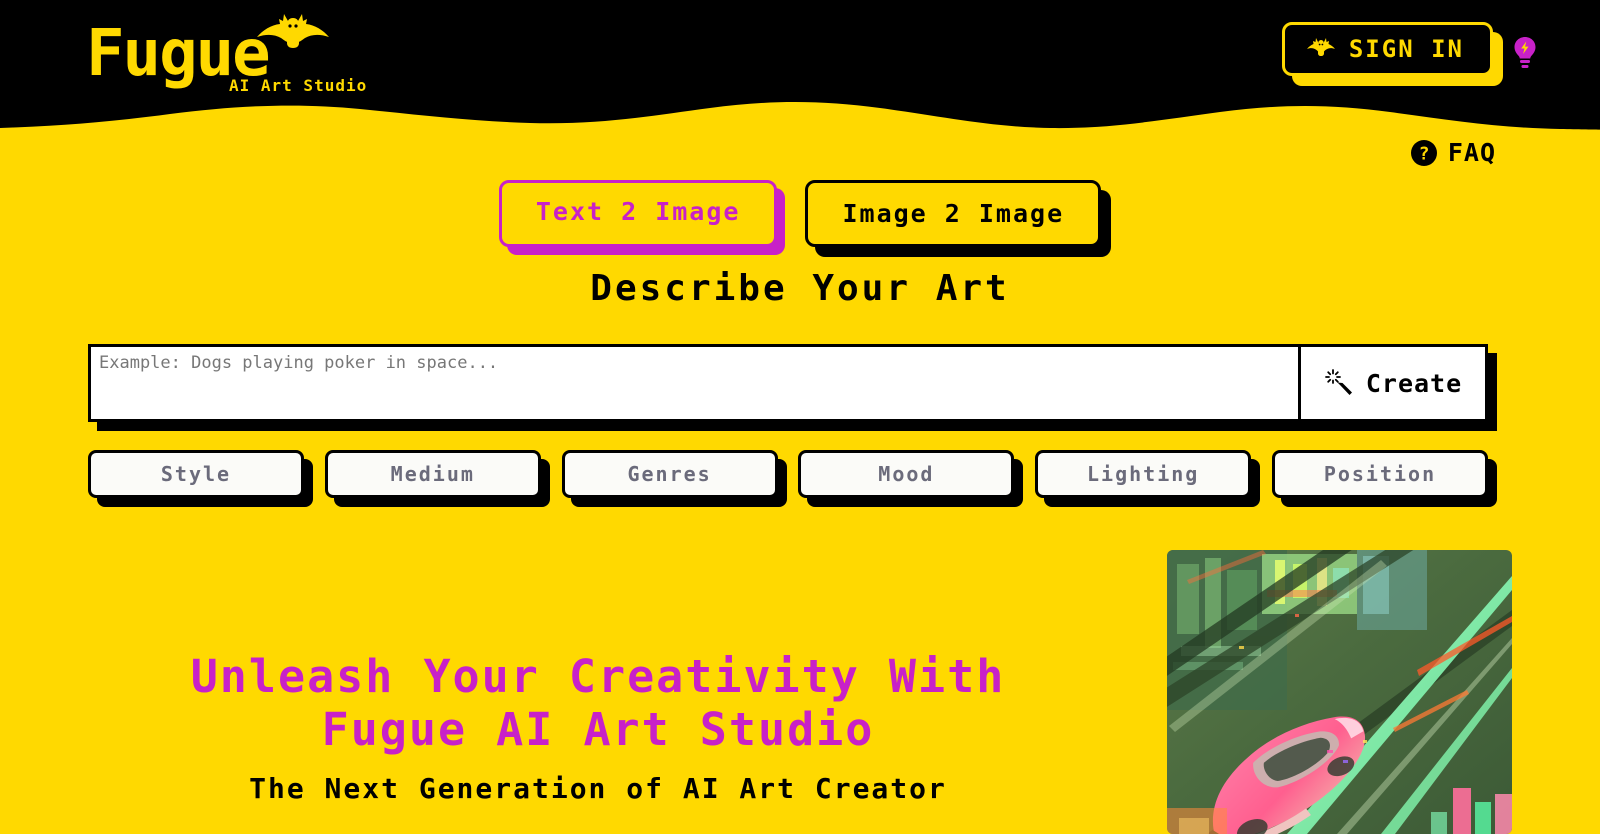  I want to click on chip-position: Position, so click(1379, 474).